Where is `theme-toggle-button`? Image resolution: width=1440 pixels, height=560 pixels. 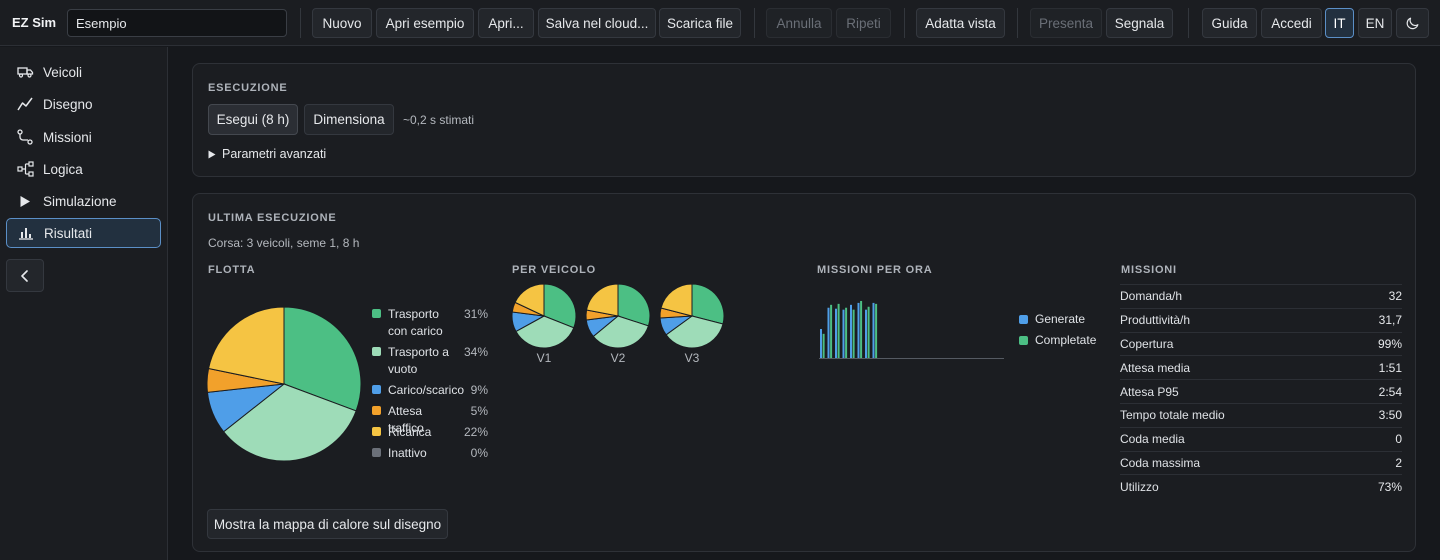
theme-toggle-button is located at coordinates (1412, 23).